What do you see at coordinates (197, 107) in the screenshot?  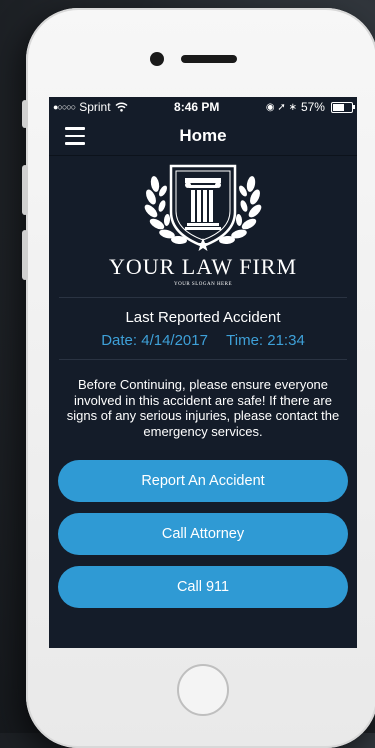 I see `status-time: 8:46 PM` at bounding box center [197, 107].